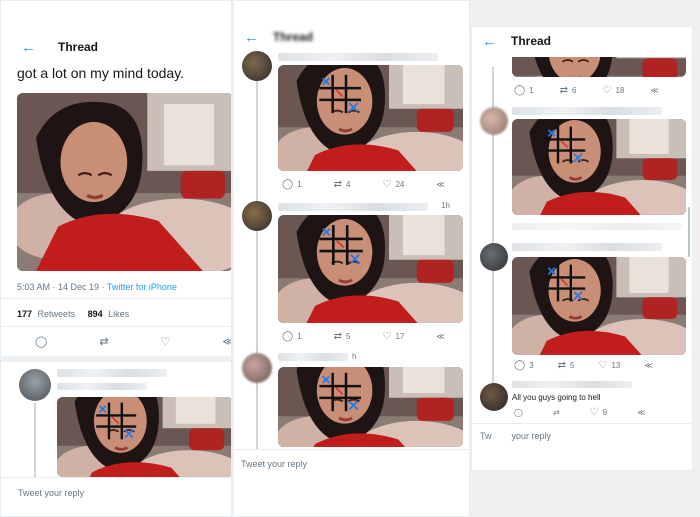  I want to click on redacted-text, so click(102, 386).